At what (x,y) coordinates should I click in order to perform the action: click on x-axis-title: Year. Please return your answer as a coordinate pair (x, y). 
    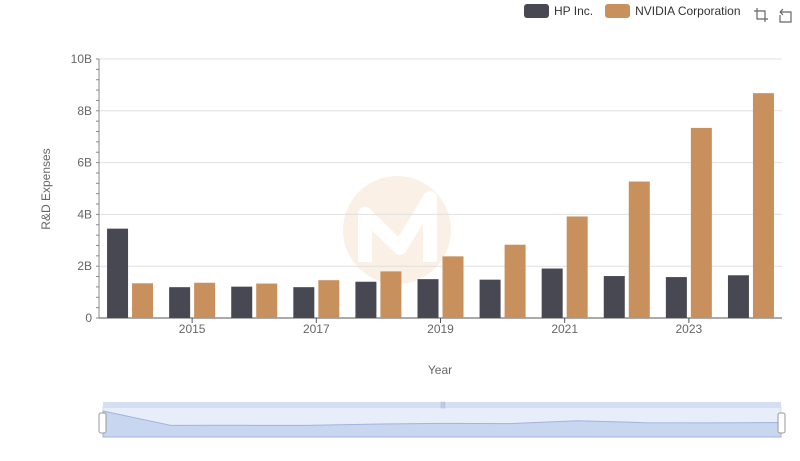
    Looking at the image, I should click on (440, 370).